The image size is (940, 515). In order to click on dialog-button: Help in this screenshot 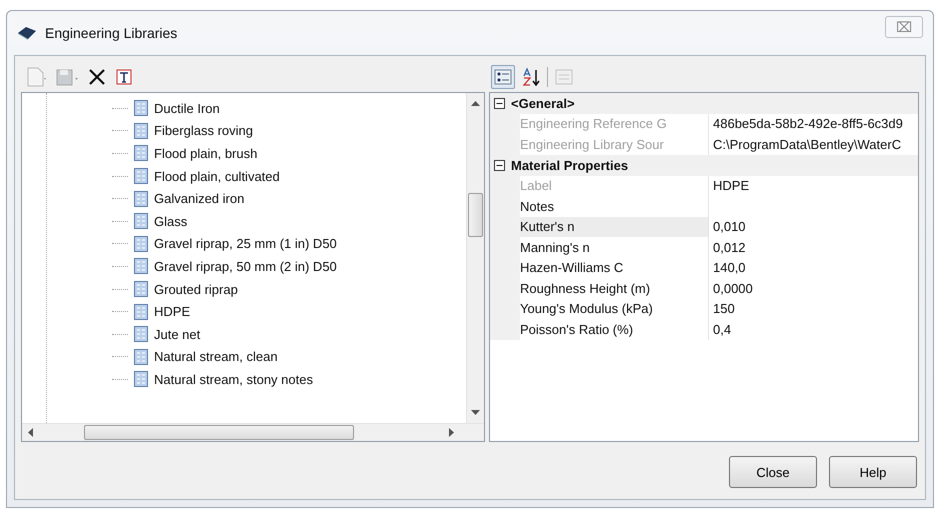, I will do `click(873, 472)`.